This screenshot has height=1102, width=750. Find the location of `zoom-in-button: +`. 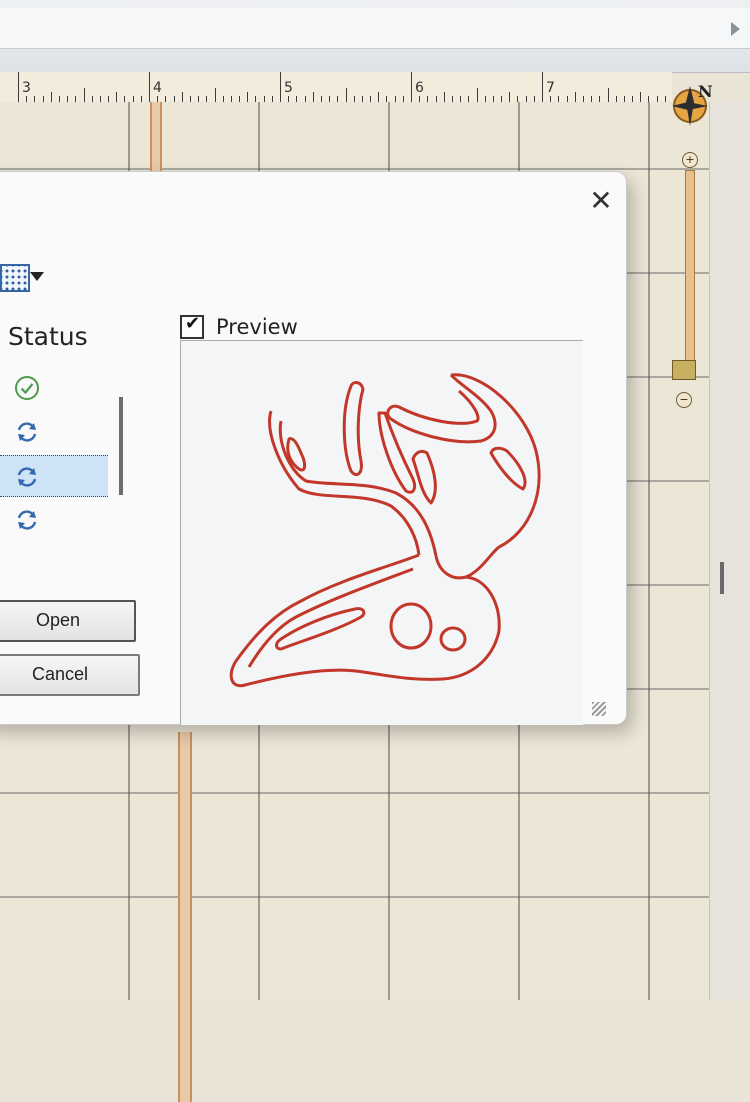

zoom-in-button: + is located at coordinates (690, 160).